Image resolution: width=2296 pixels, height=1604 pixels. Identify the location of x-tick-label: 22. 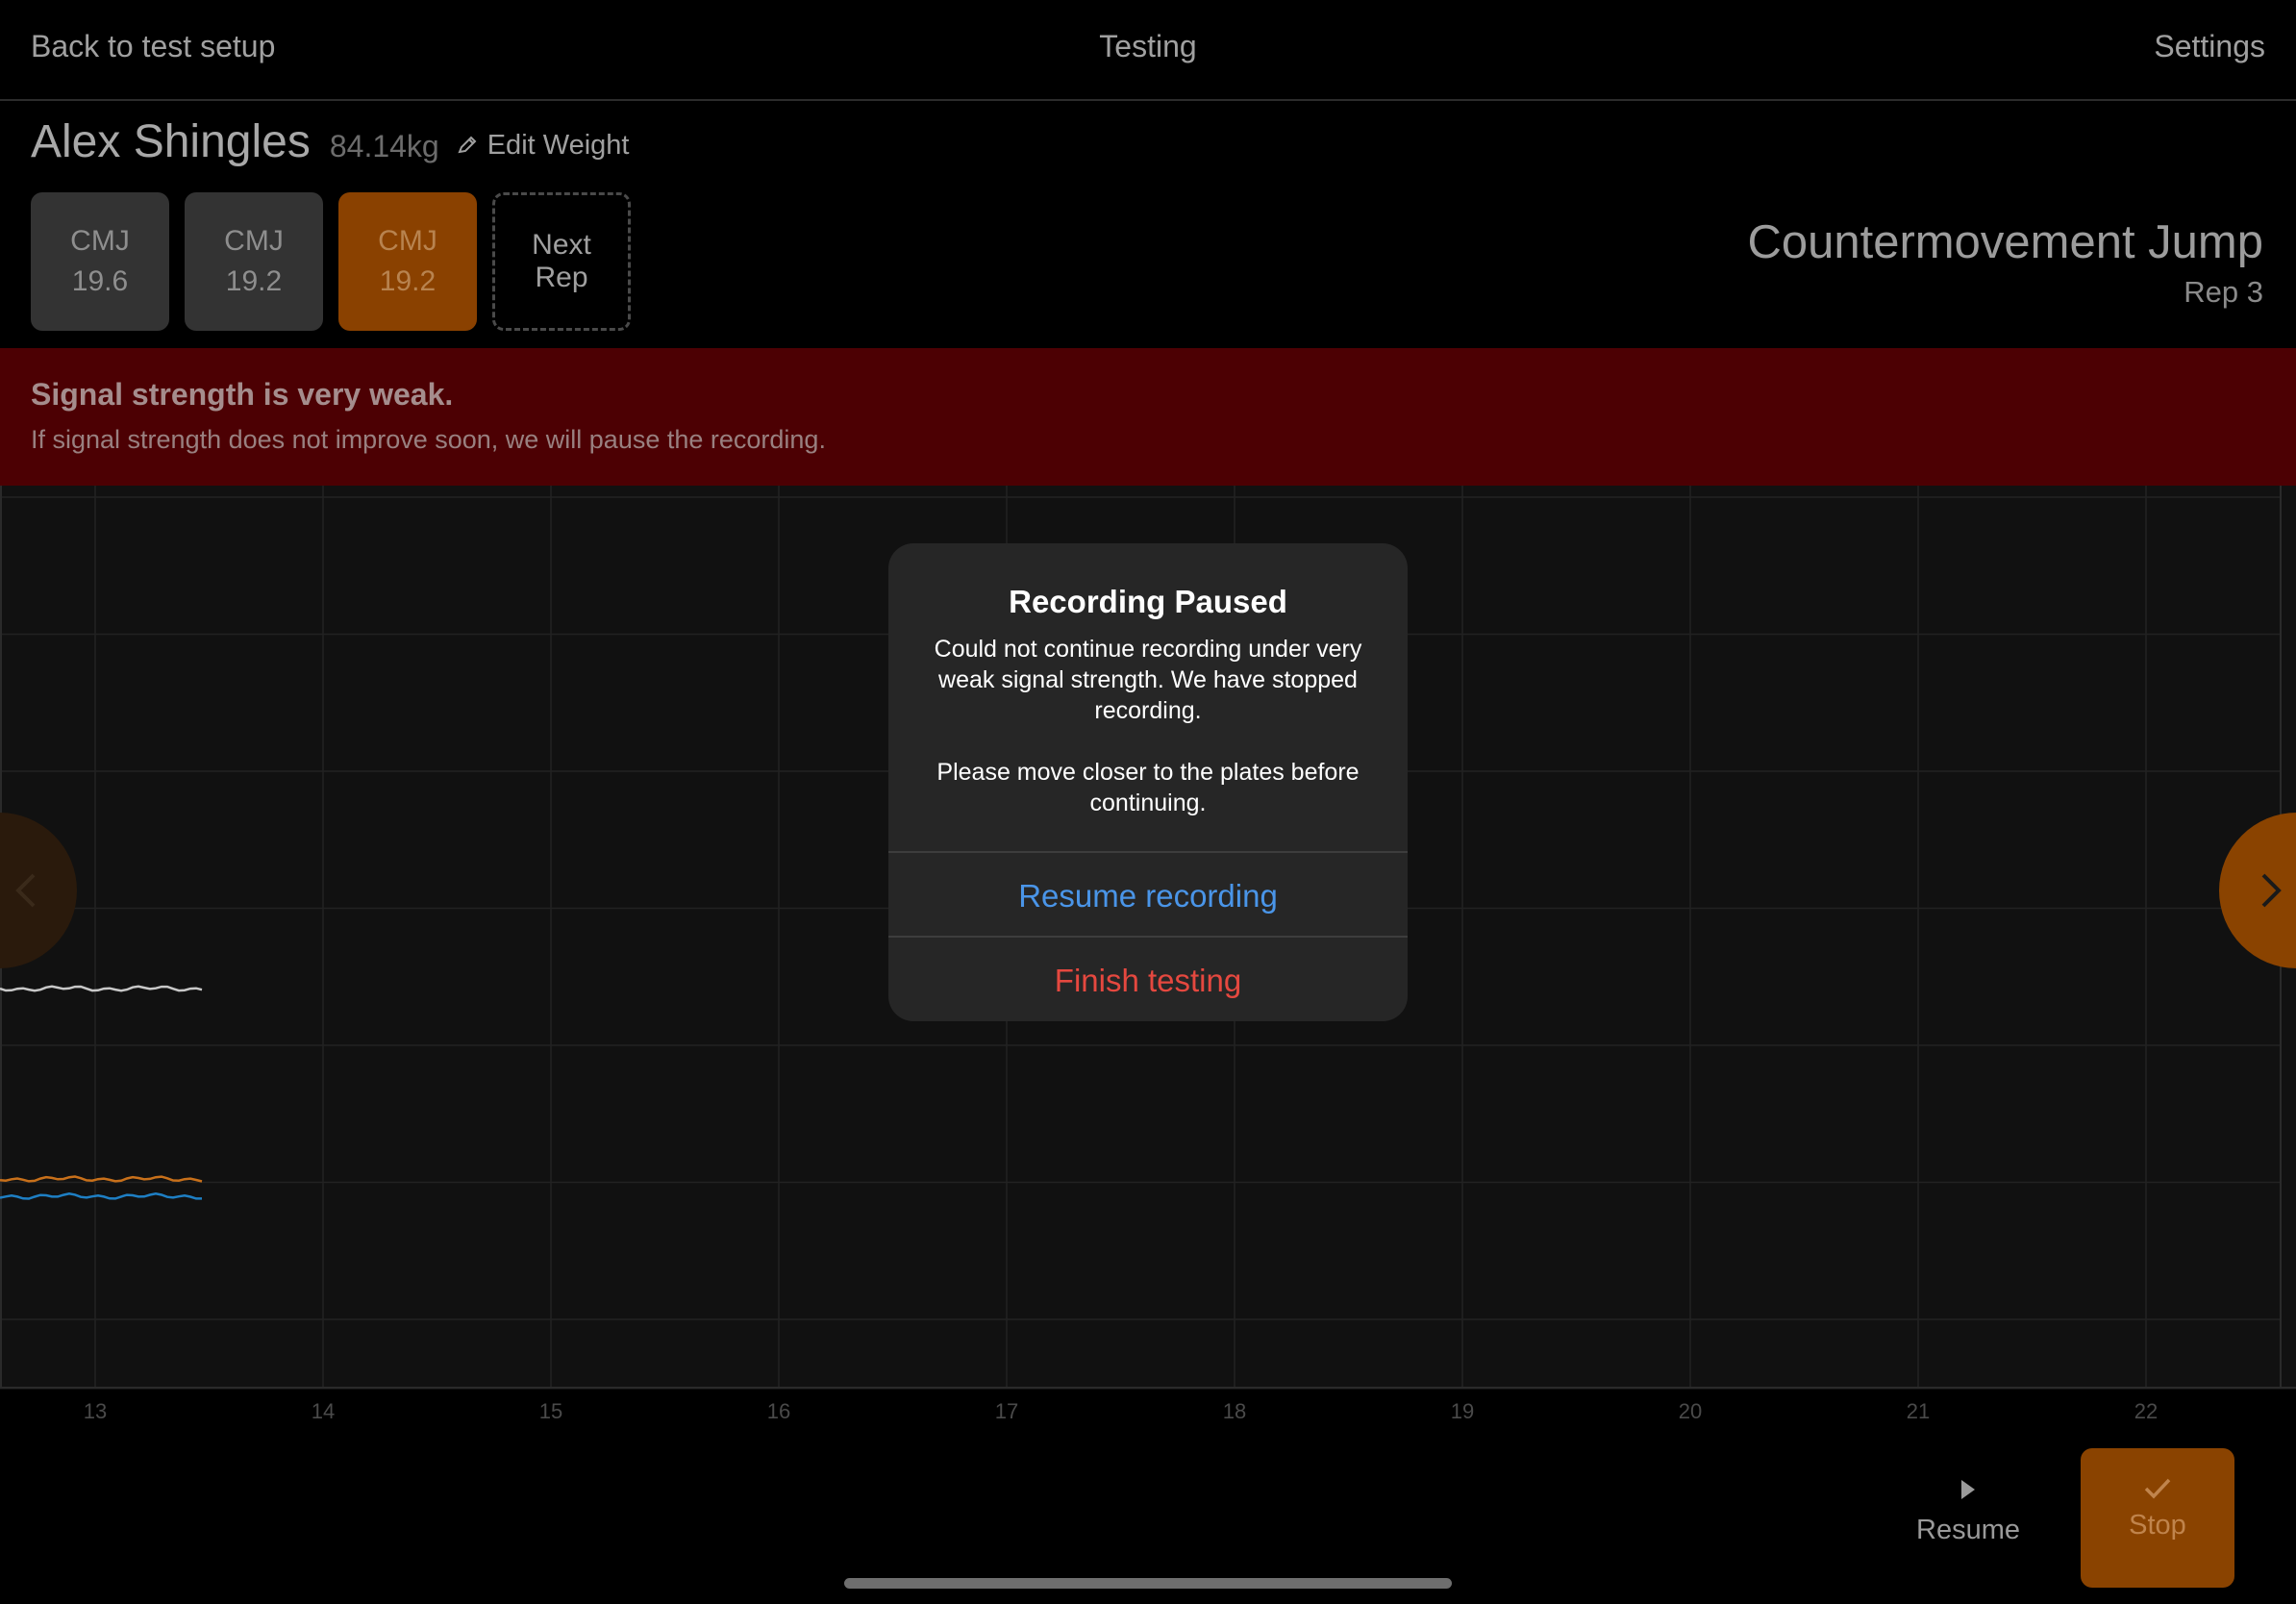
(2146, 1411).